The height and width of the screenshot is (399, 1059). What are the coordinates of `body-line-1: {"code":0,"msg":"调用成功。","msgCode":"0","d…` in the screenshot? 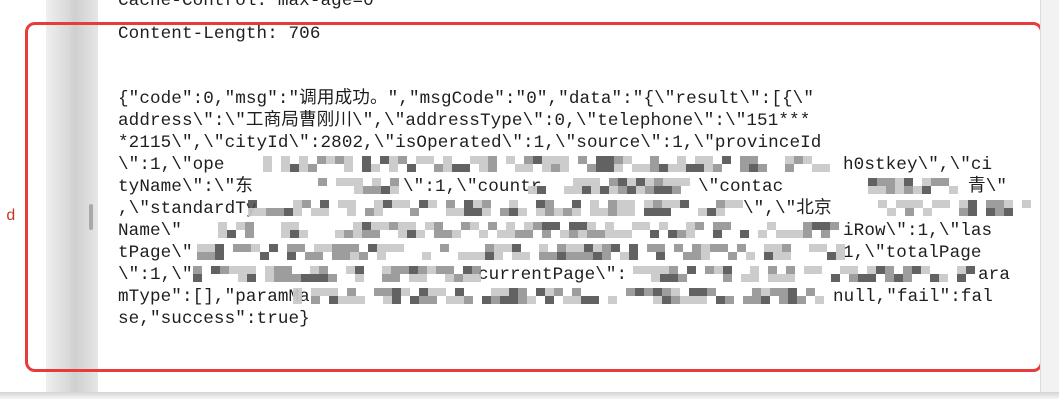 It's located at (466, 99).